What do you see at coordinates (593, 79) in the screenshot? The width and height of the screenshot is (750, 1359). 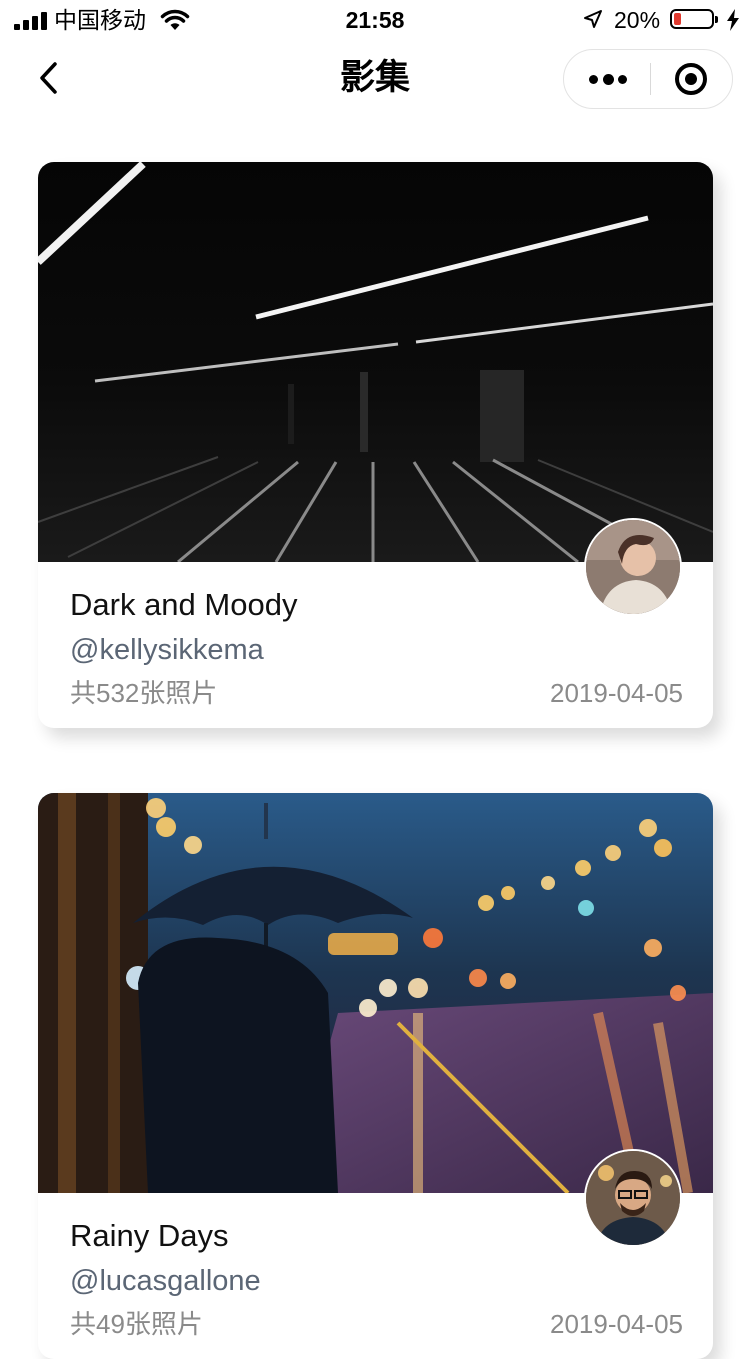 I see `more-dots-icon` at bounding box center [593, 79].